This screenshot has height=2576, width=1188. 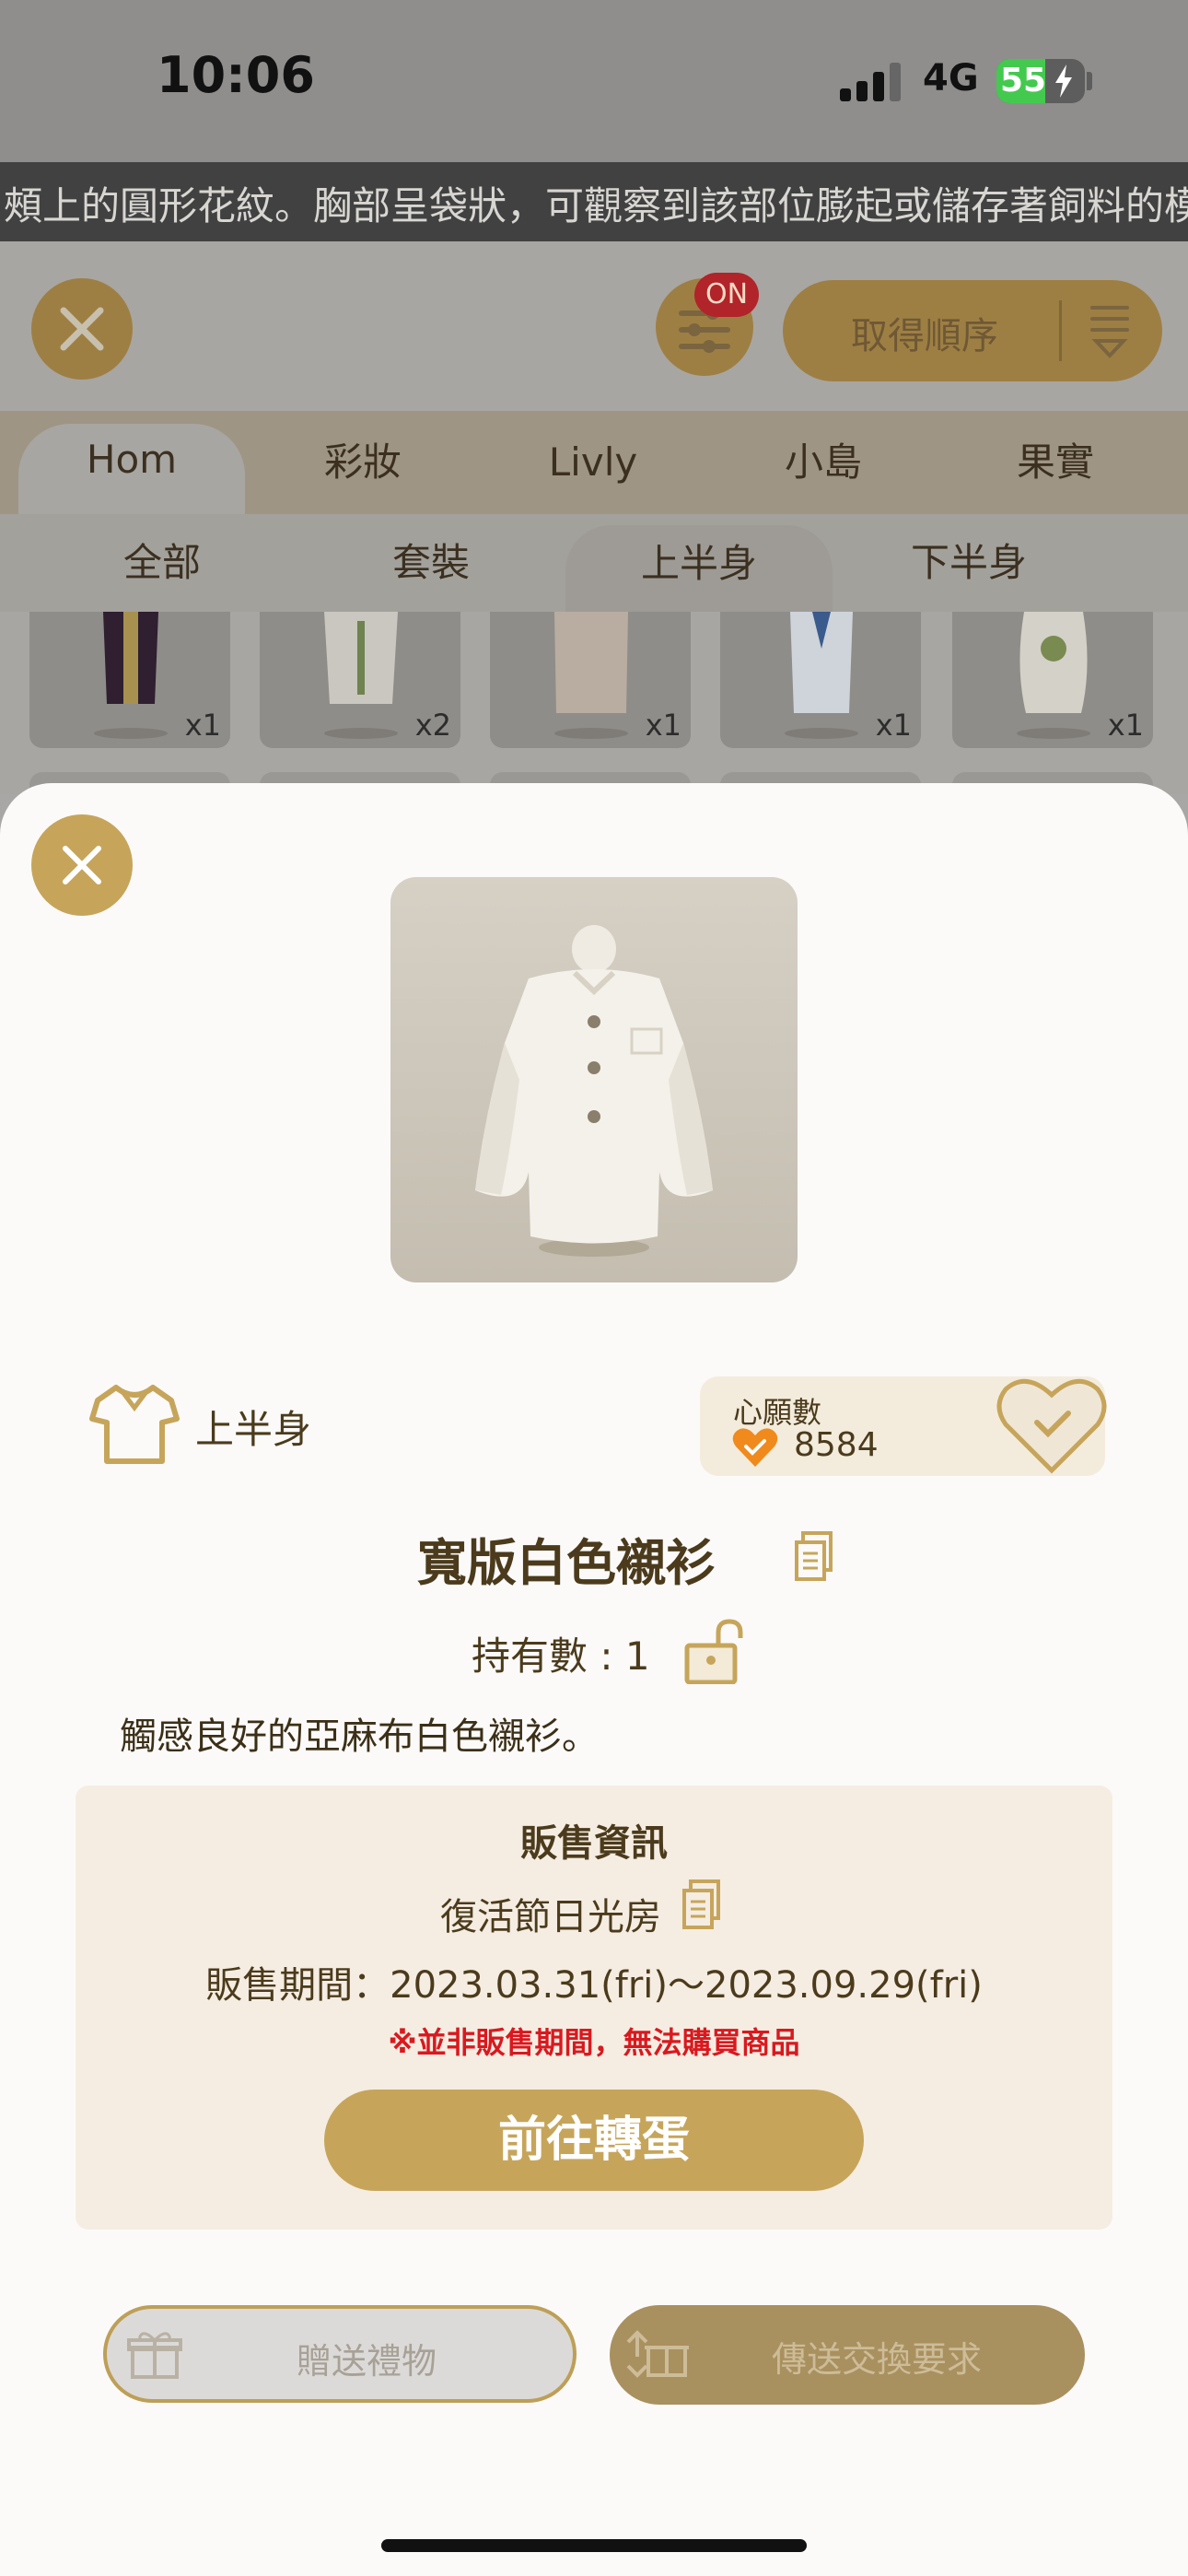 I want to click on tab-livly: Livly, so click(x=593, y=462).